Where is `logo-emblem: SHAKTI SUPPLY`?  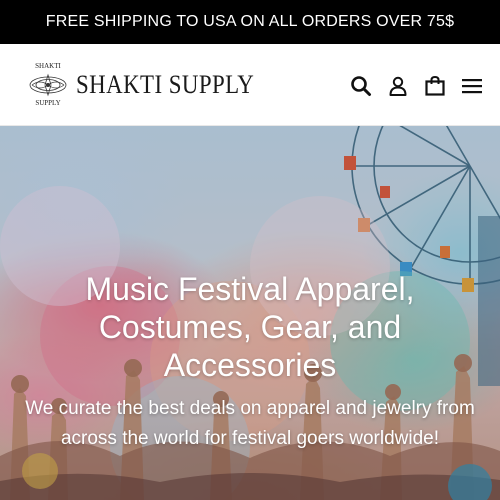 logo-emblem: SHAKTI SUPPLY is located at coordinates (48, 85).